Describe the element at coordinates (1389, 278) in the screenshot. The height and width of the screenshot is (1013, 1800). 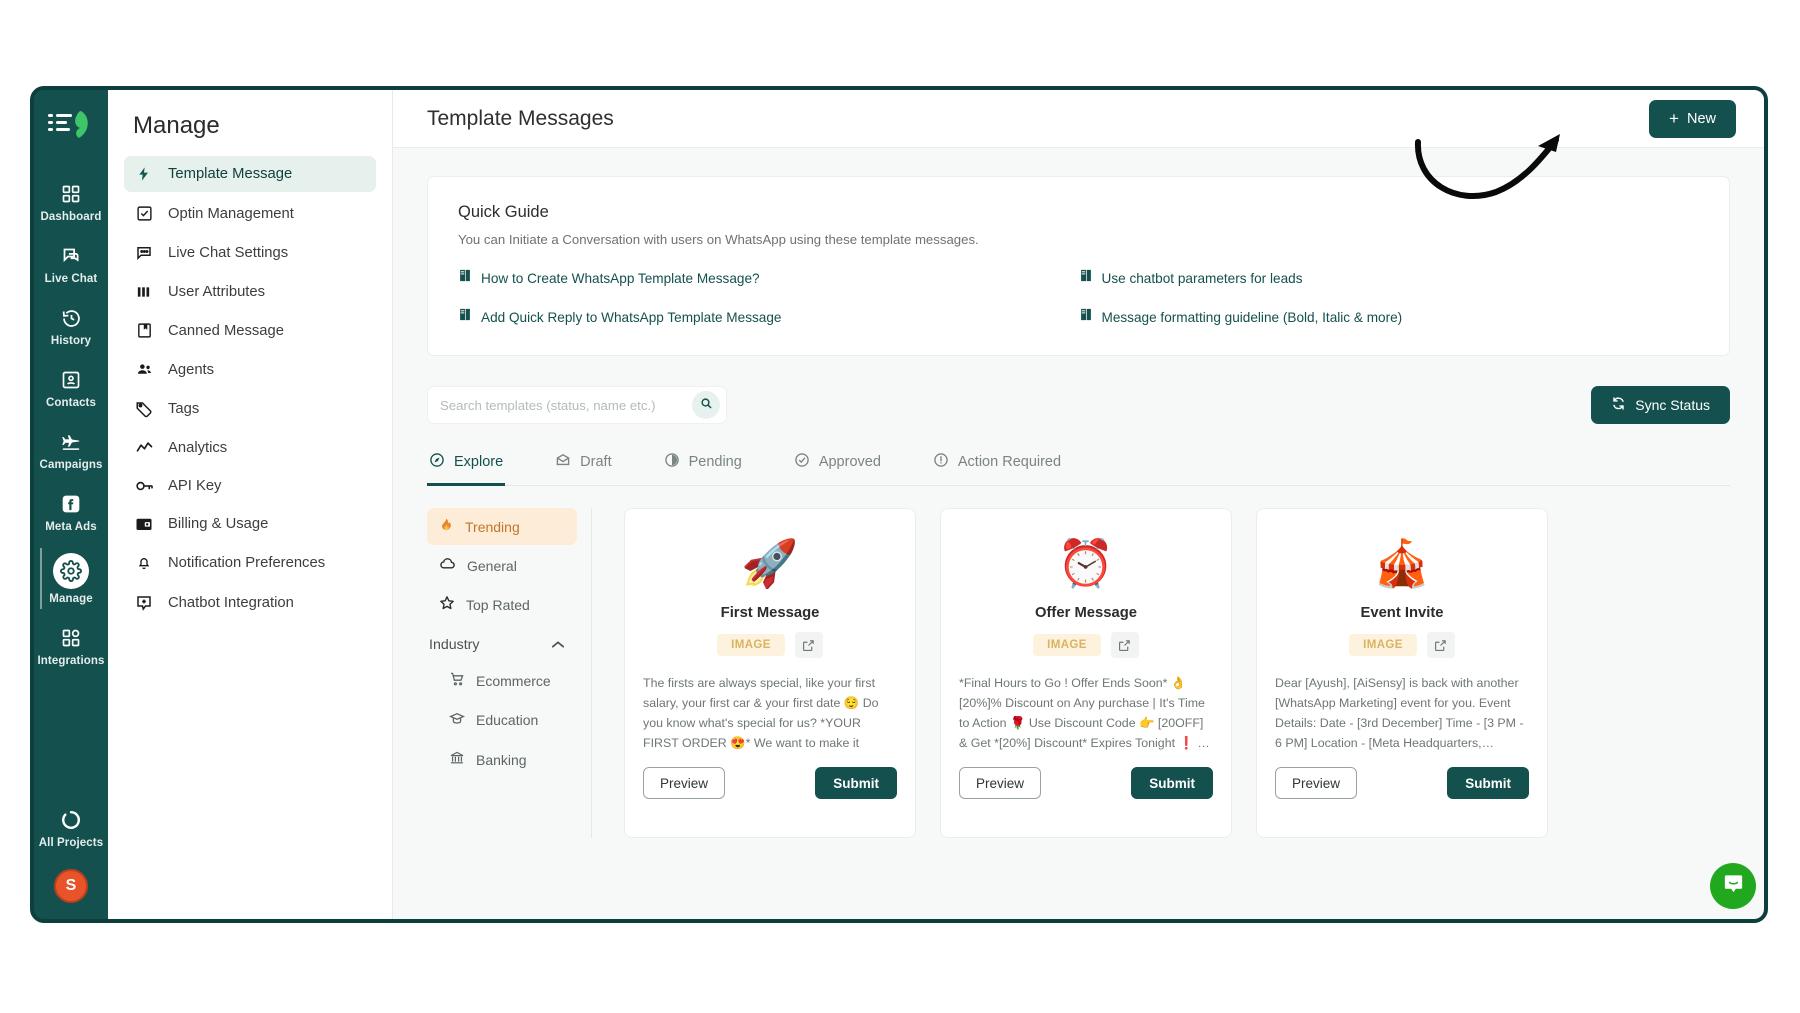
I see `quick-guide-link-chatbot-parameters: Use chatbot parameters for leads` at that location.